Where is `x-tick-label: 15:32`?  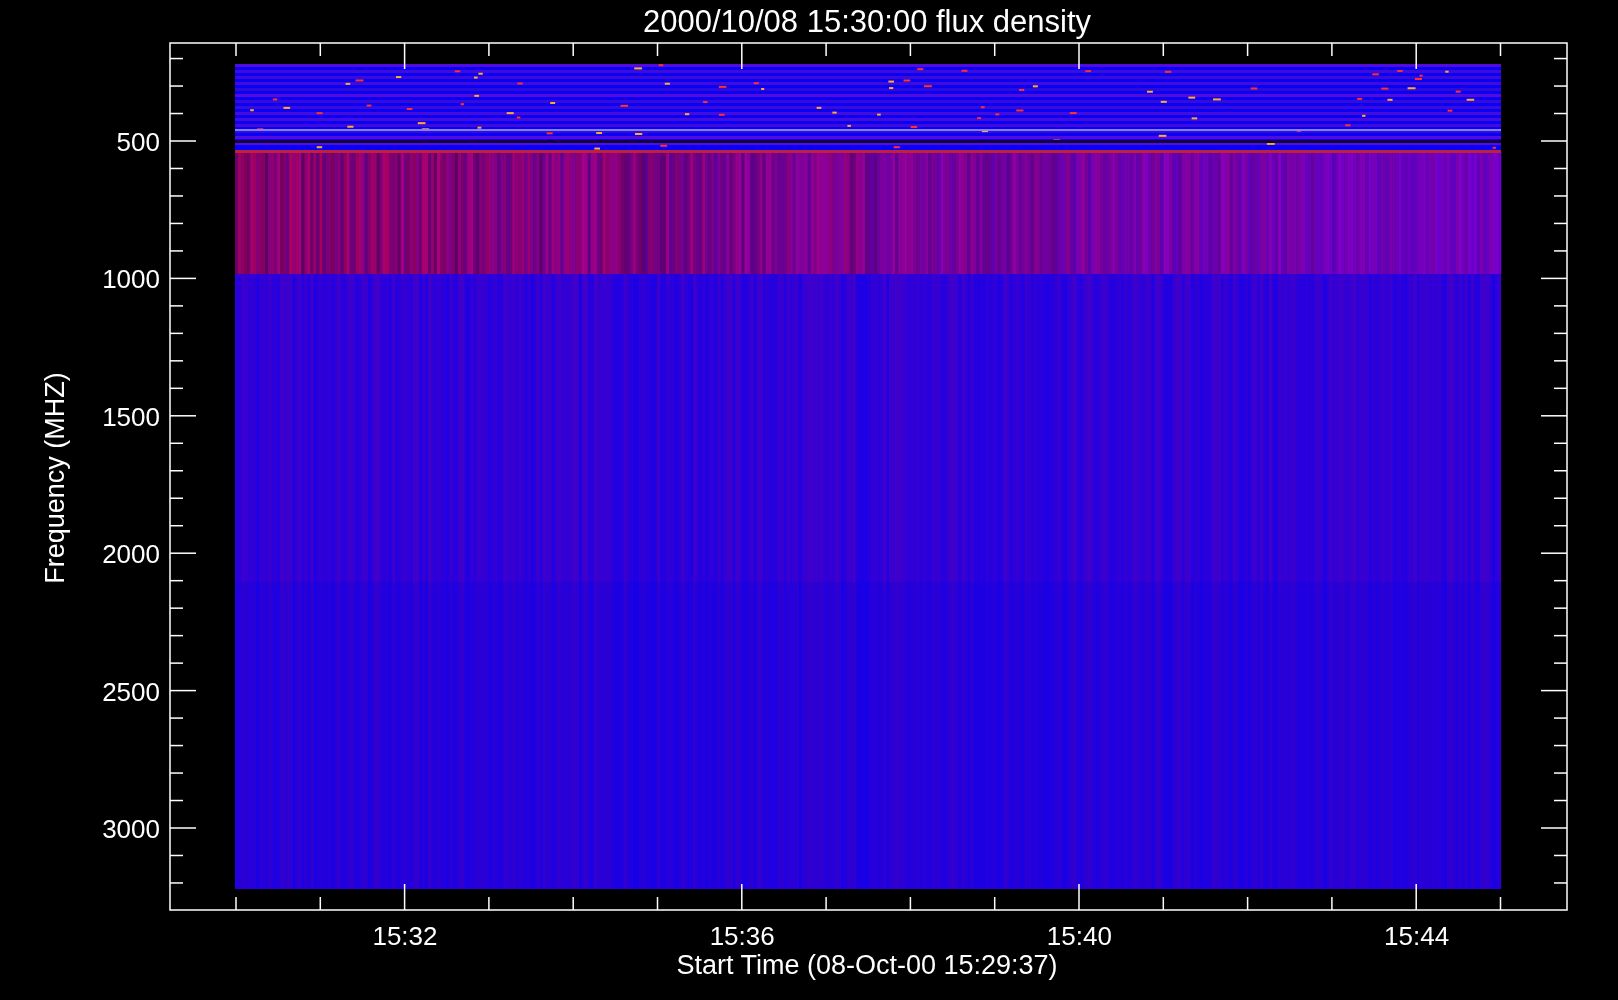 x-tick-label: 15:32 is located at coordinates (405, 936).